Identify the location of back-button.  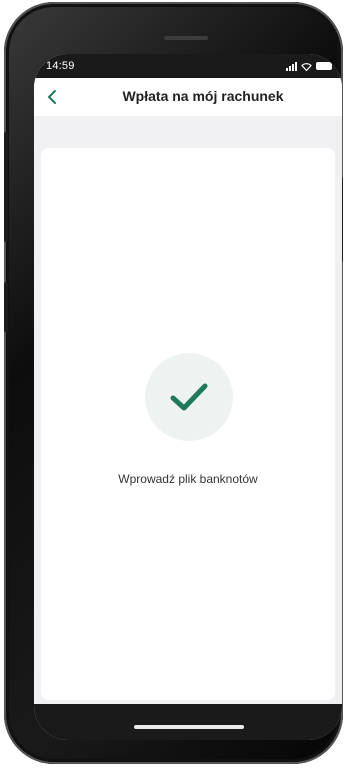
(52, 97).